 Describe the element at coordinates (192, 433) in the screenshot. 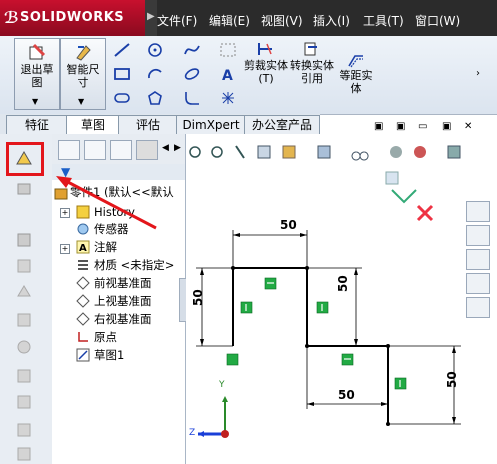

I see `triad-z-label: Z` at that location.